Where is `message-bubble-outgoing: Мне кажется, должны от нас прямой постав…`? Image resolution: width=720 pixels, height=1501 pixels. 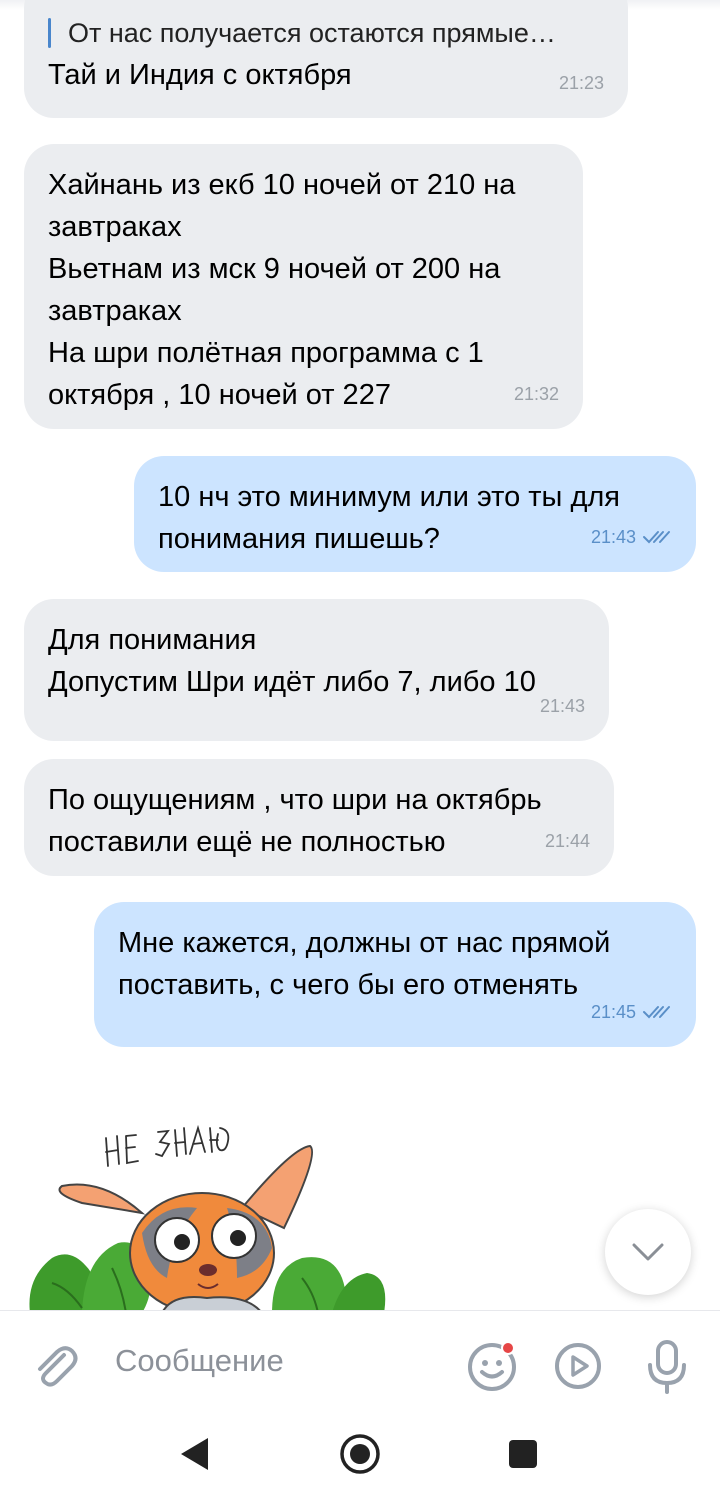
message-bubble-outgoing: Мне кажется, должны от нас прямой постав… is located at coordinates (395, 974).